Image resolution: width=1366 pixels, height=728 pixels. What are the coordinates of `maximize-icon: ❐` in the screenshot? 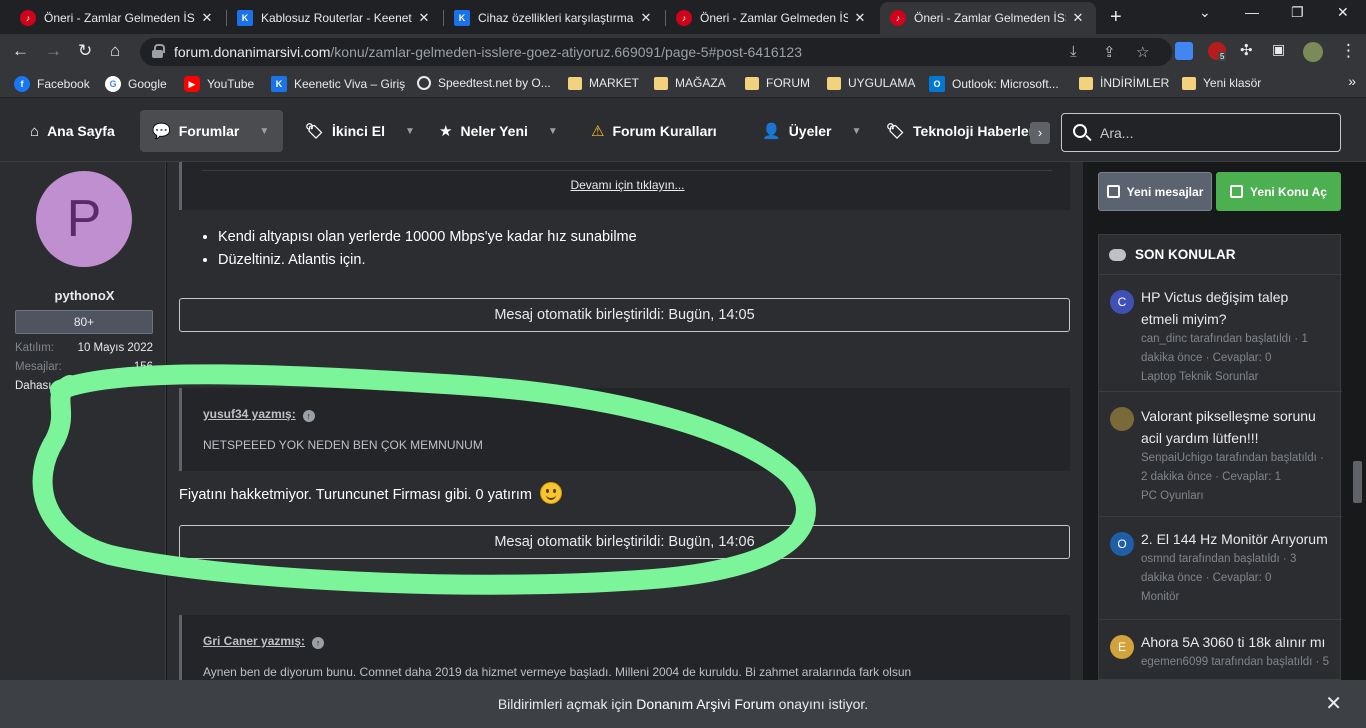 It's located at (1297, 12).